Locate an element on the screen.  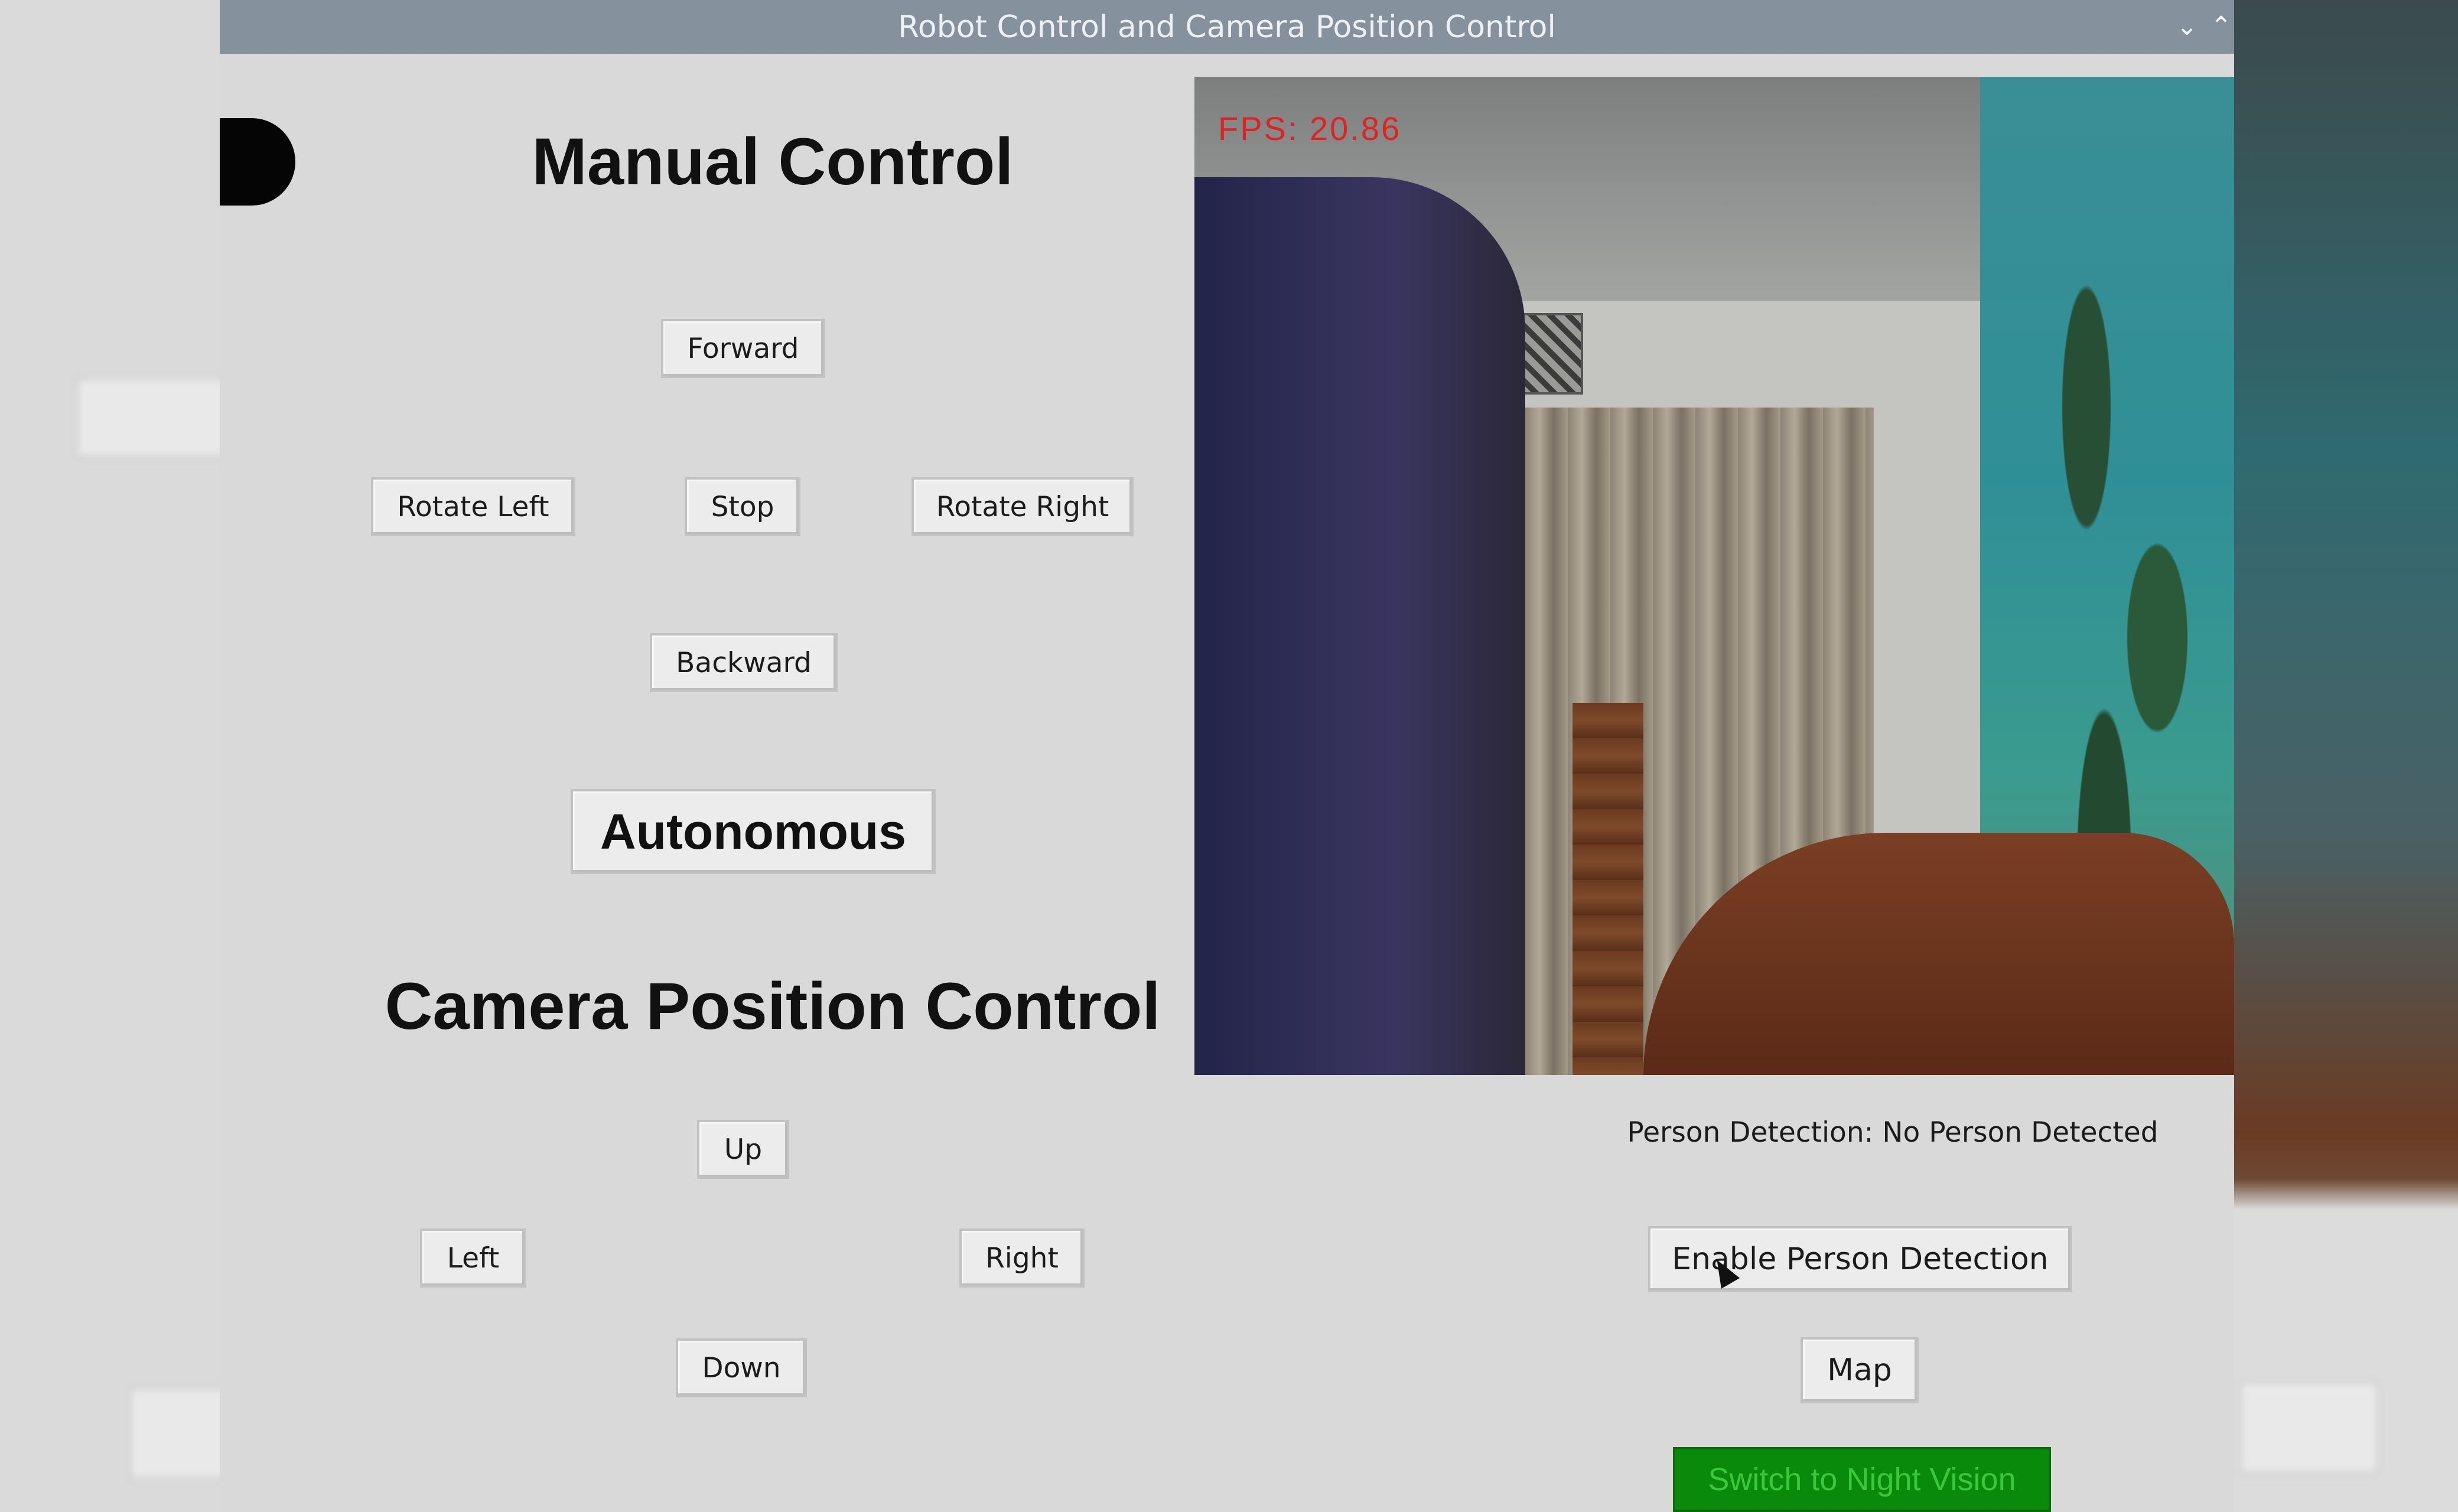
camera-right-button: Right is located at coordinates (1022, 1258).